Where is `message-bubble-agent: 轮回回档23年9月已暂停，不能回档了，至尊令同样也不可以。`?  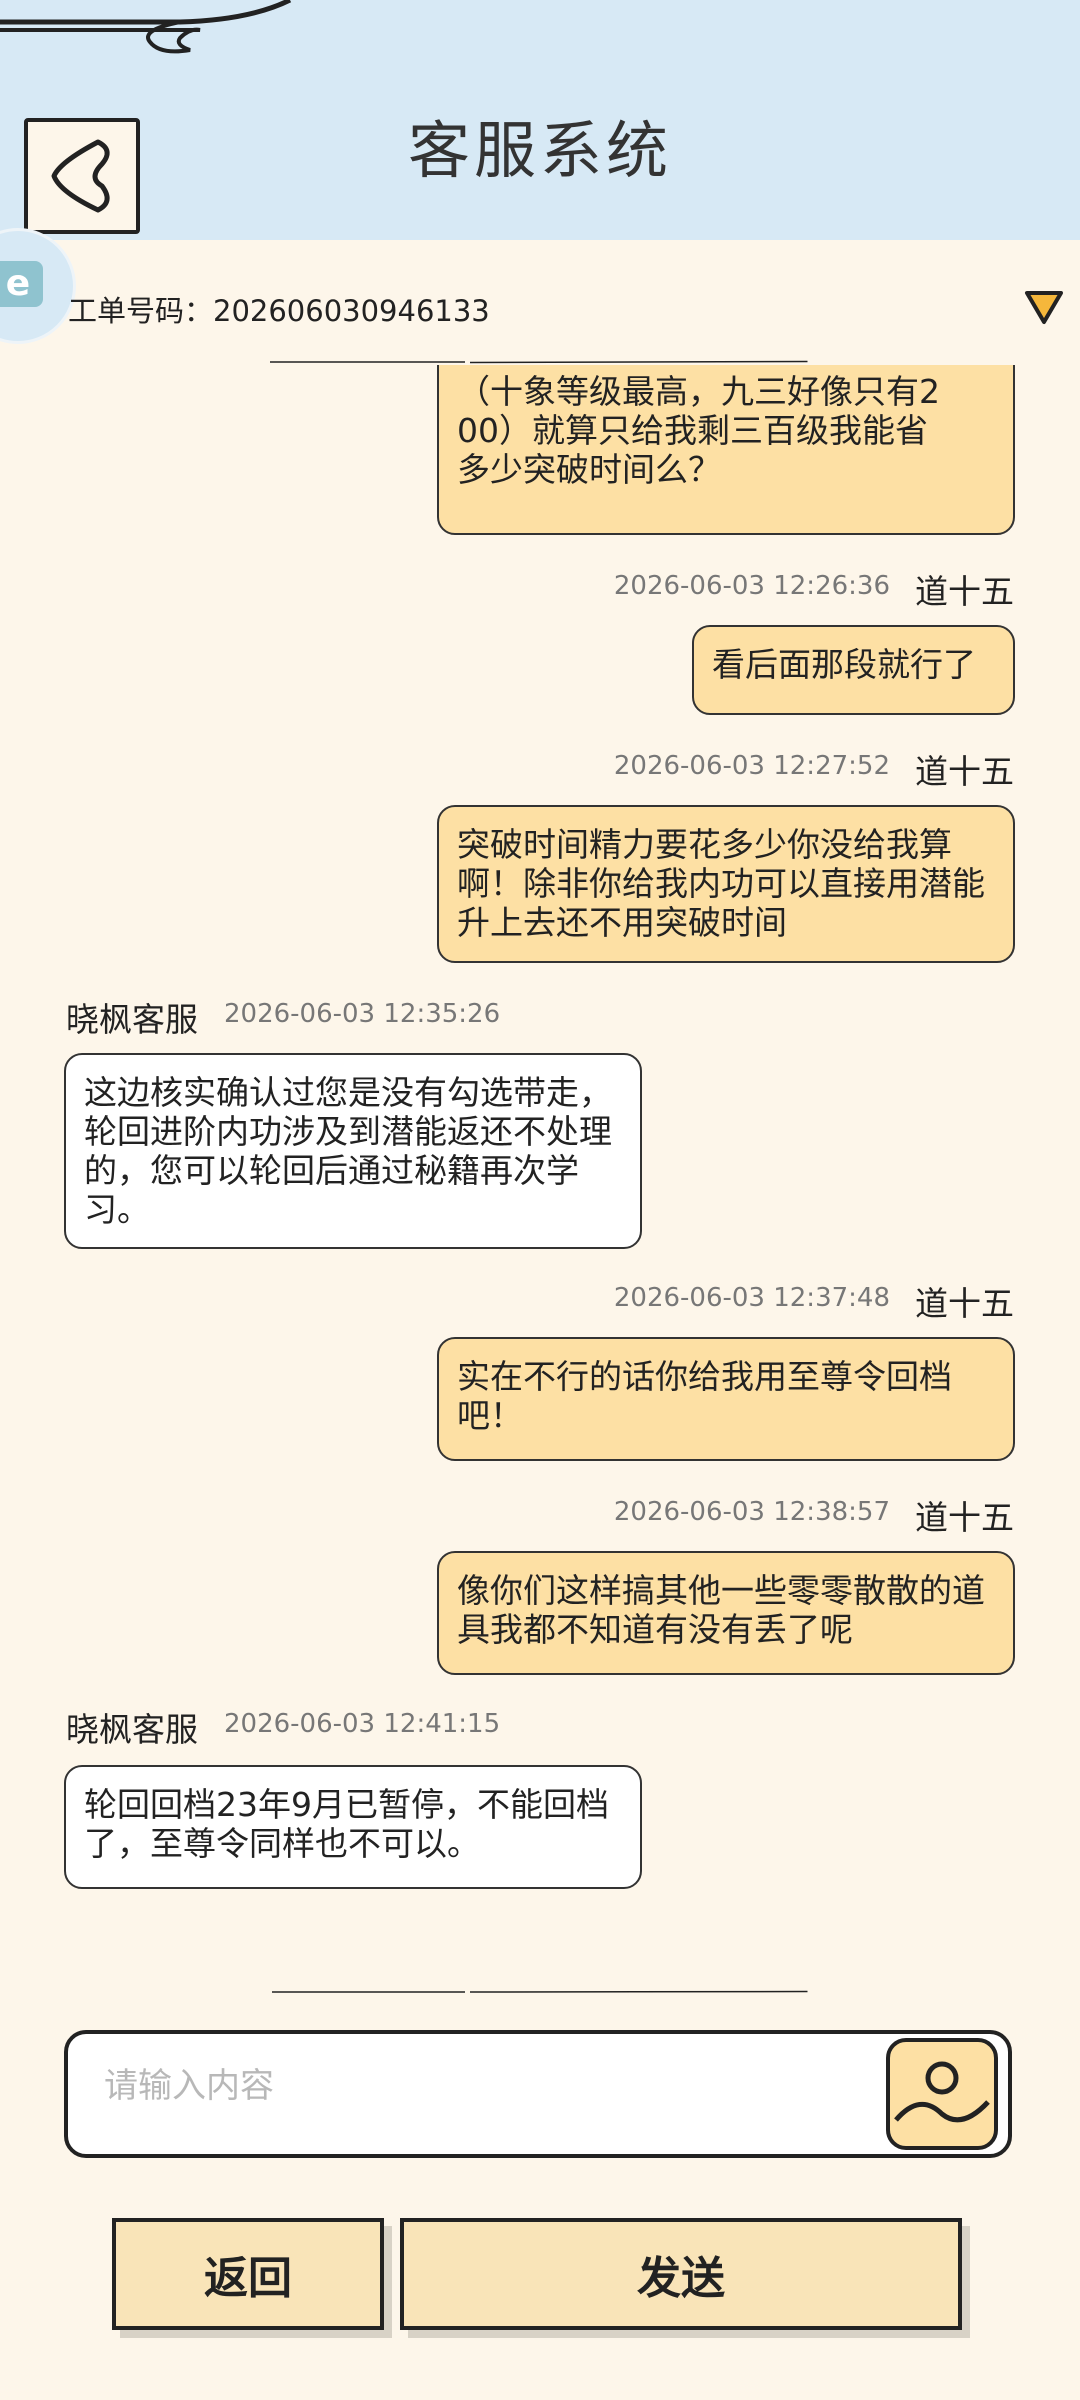 message-bubble-agent: 轮回回档23年9月已暂停，不能回档了，至尊令同样也不可以。 is located at coordinates (353, 1827).